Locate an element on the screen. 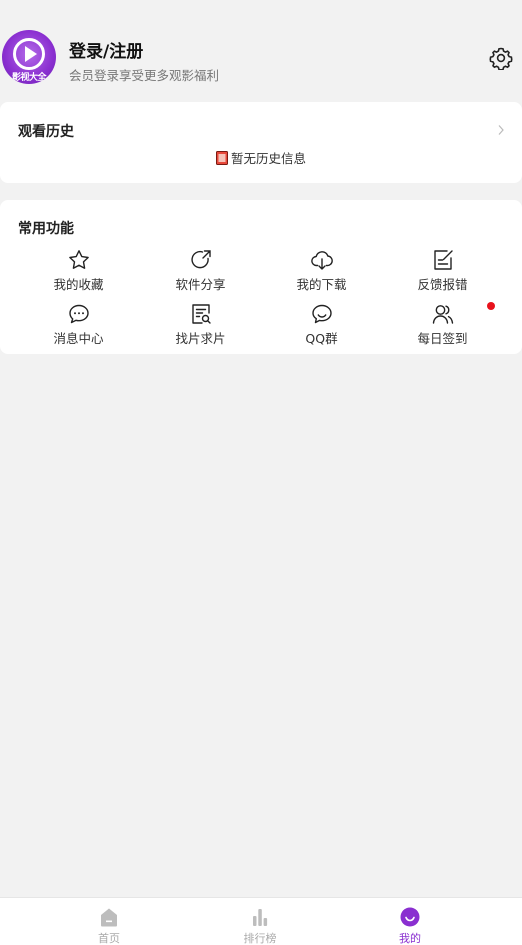 The height and width of the screenshot is (945, 522). bar-chart-icon is located at coordinates (260, 917).